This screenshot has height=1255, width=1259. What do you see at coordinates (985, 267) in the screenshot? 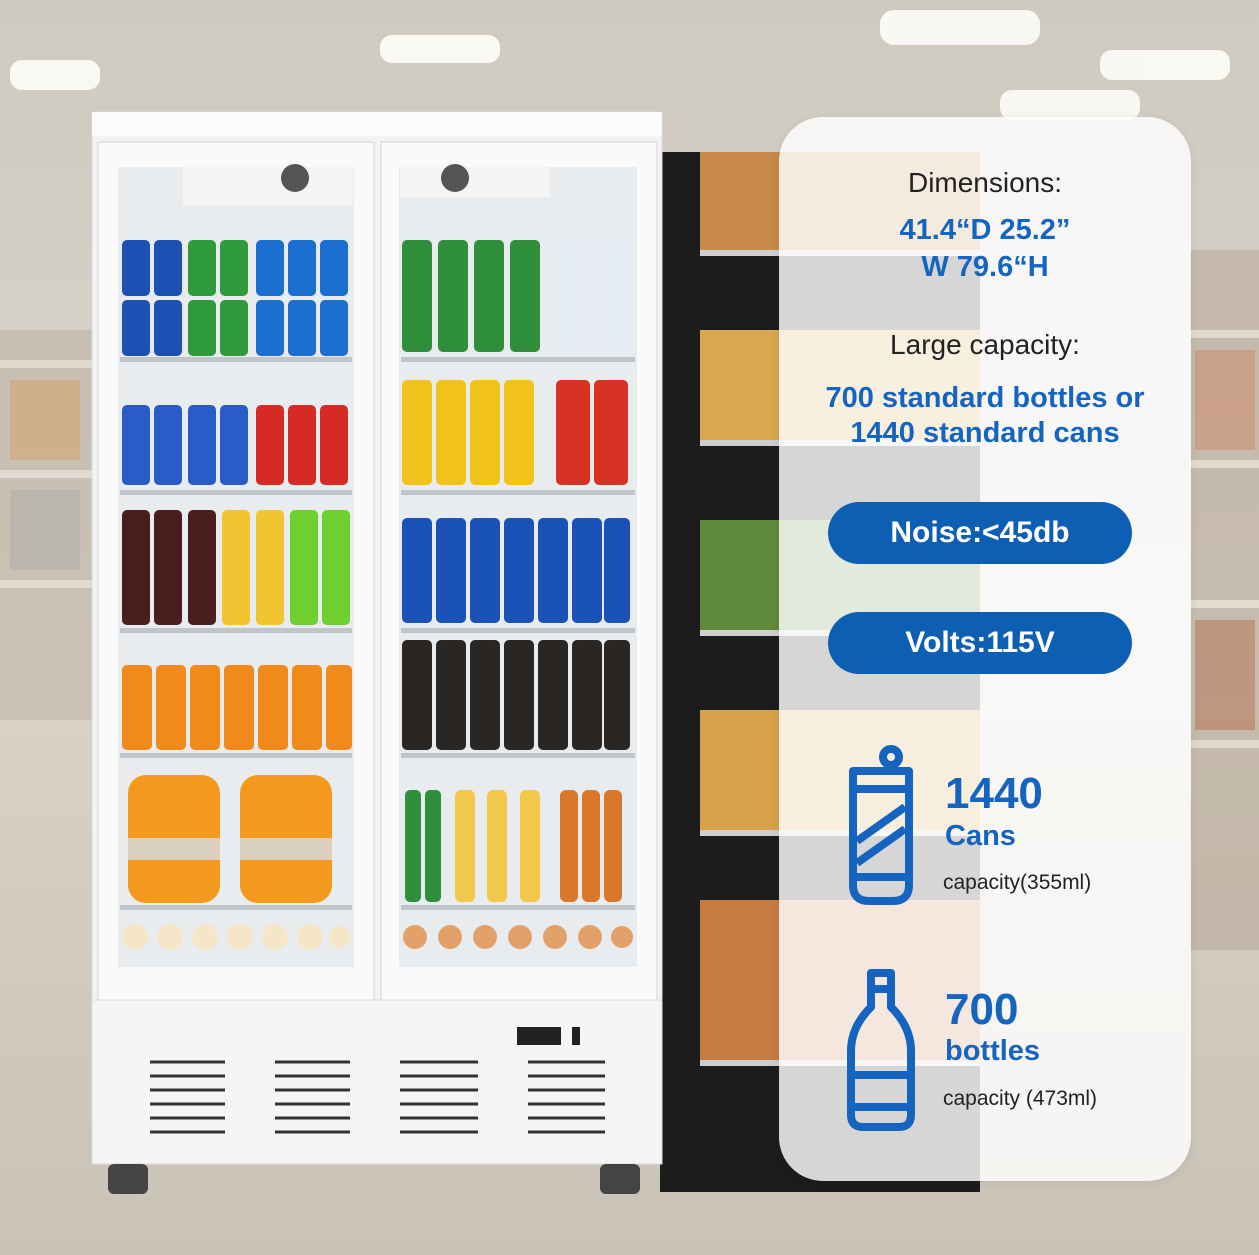
I see `dimensions-line-2: W 79.6“H` at bounding box center [985, 267].